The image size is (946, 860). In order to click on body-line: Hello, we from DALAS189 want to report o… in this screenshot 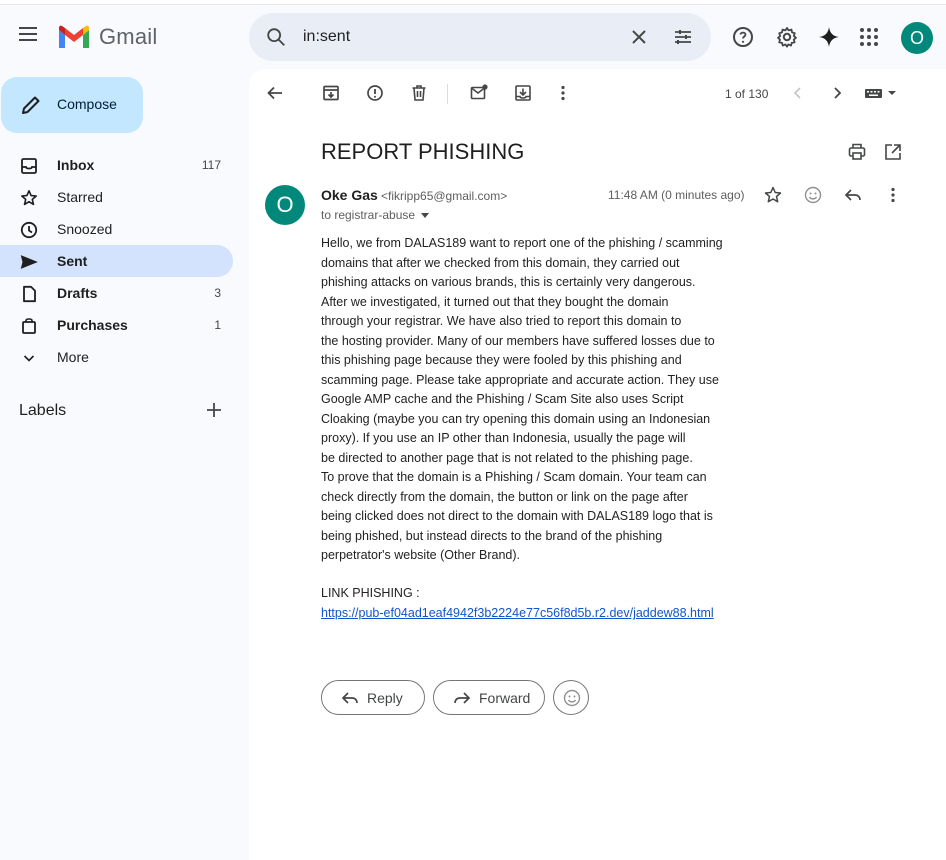, I will do `click(522, 243)`.